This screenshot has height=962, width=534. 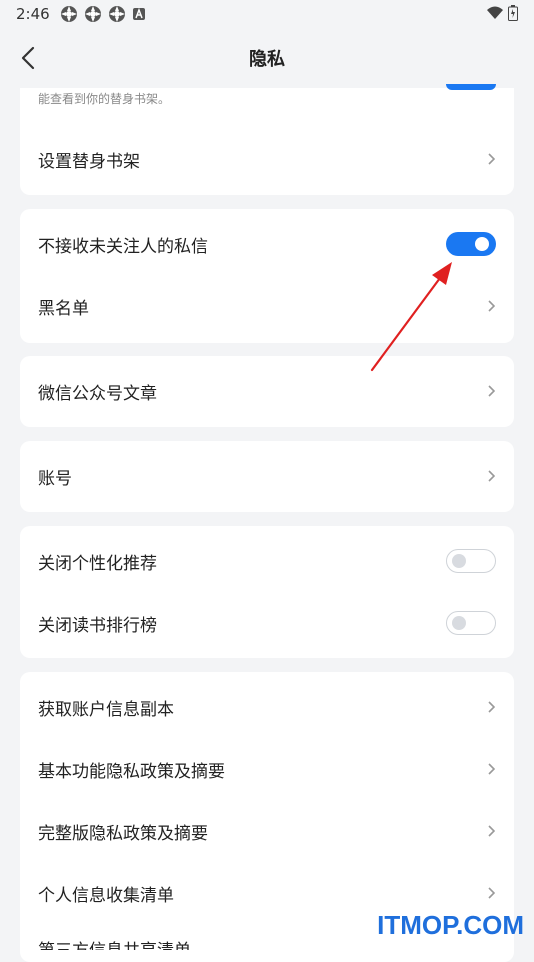 I want to click on disable-ranking-item: 关闭读书排行榜, so click(x=267, y=623).